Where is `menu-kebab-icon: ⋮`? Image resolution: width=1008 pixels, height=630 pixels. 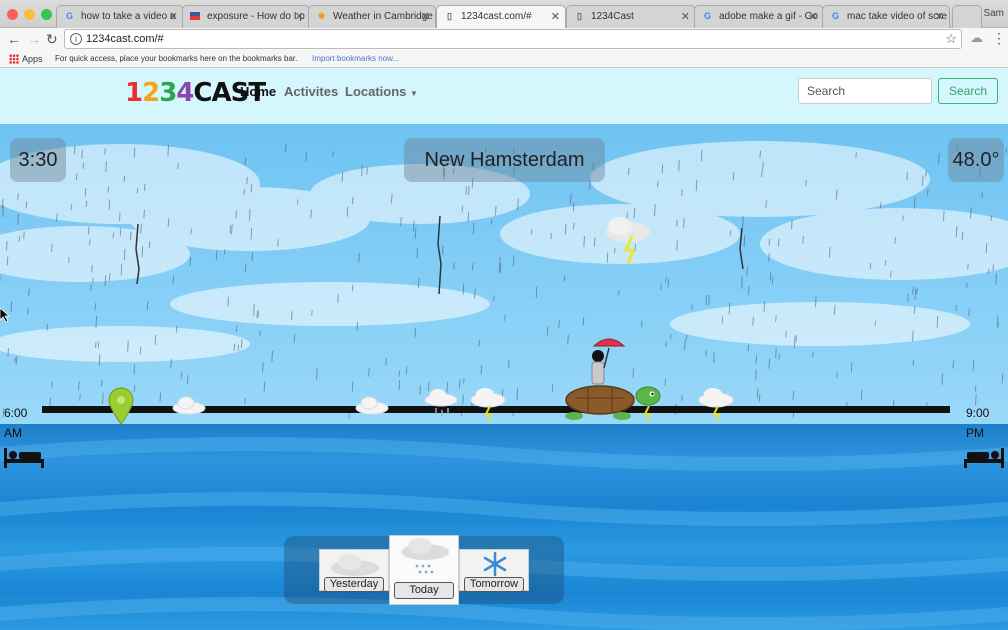 menu-kebab-icon: ⋮ is located at coordinates (999, 38).